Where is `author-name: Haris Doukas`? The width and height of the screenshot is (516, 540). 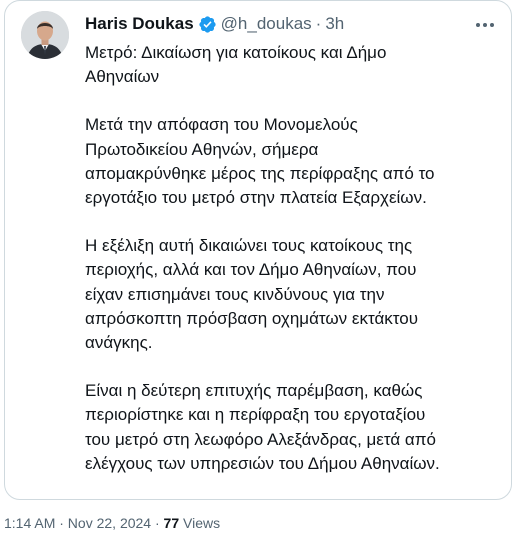
author-name: Haris Doukas is located at coordinates (139, 24).